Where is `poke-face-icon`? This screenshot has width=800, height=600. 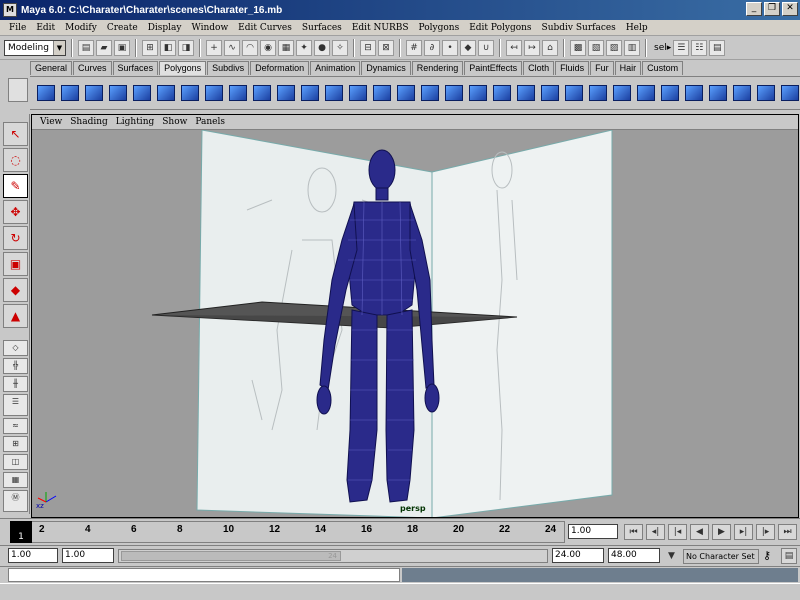 poke-face-icon is located at coordinates (669, 93).